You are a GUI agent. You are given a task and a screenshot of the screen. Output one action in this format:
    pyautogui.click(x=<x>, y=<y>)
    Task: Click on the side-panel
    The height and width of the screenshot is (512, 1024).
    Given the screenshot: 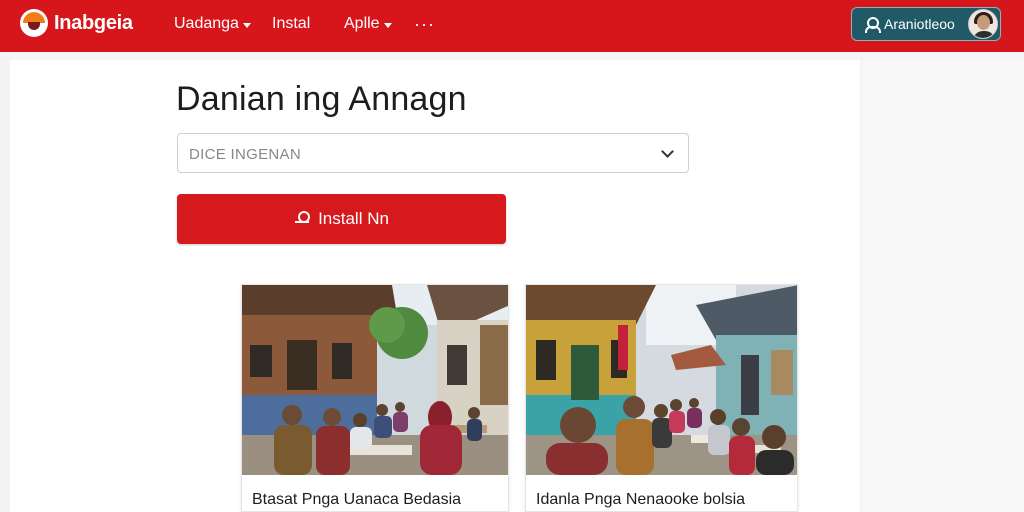 What is the action you would take?
    pyautogui.click(x=943, y=286)
    